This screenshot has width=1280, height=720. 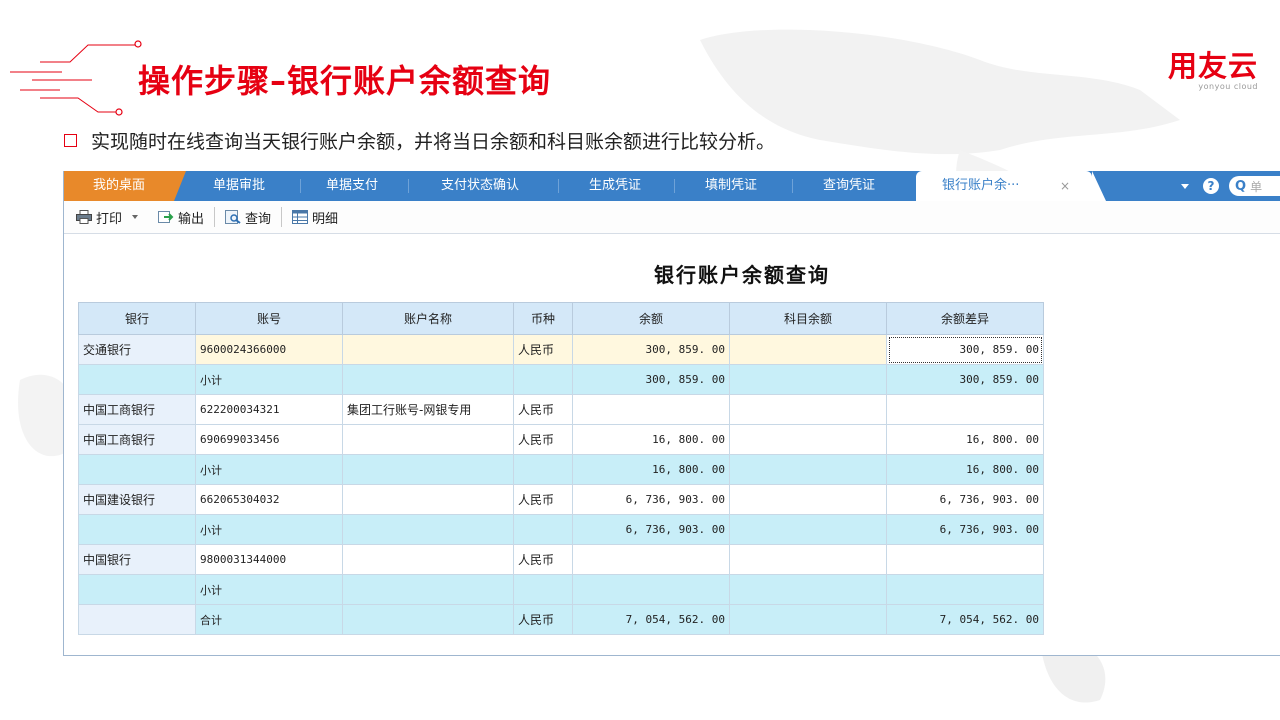 What do you see at coordinates (480, 186) in the screenshot?
I see `tab-payment-status-confirm: 支付状态确认` at bounding box center [480, 186].